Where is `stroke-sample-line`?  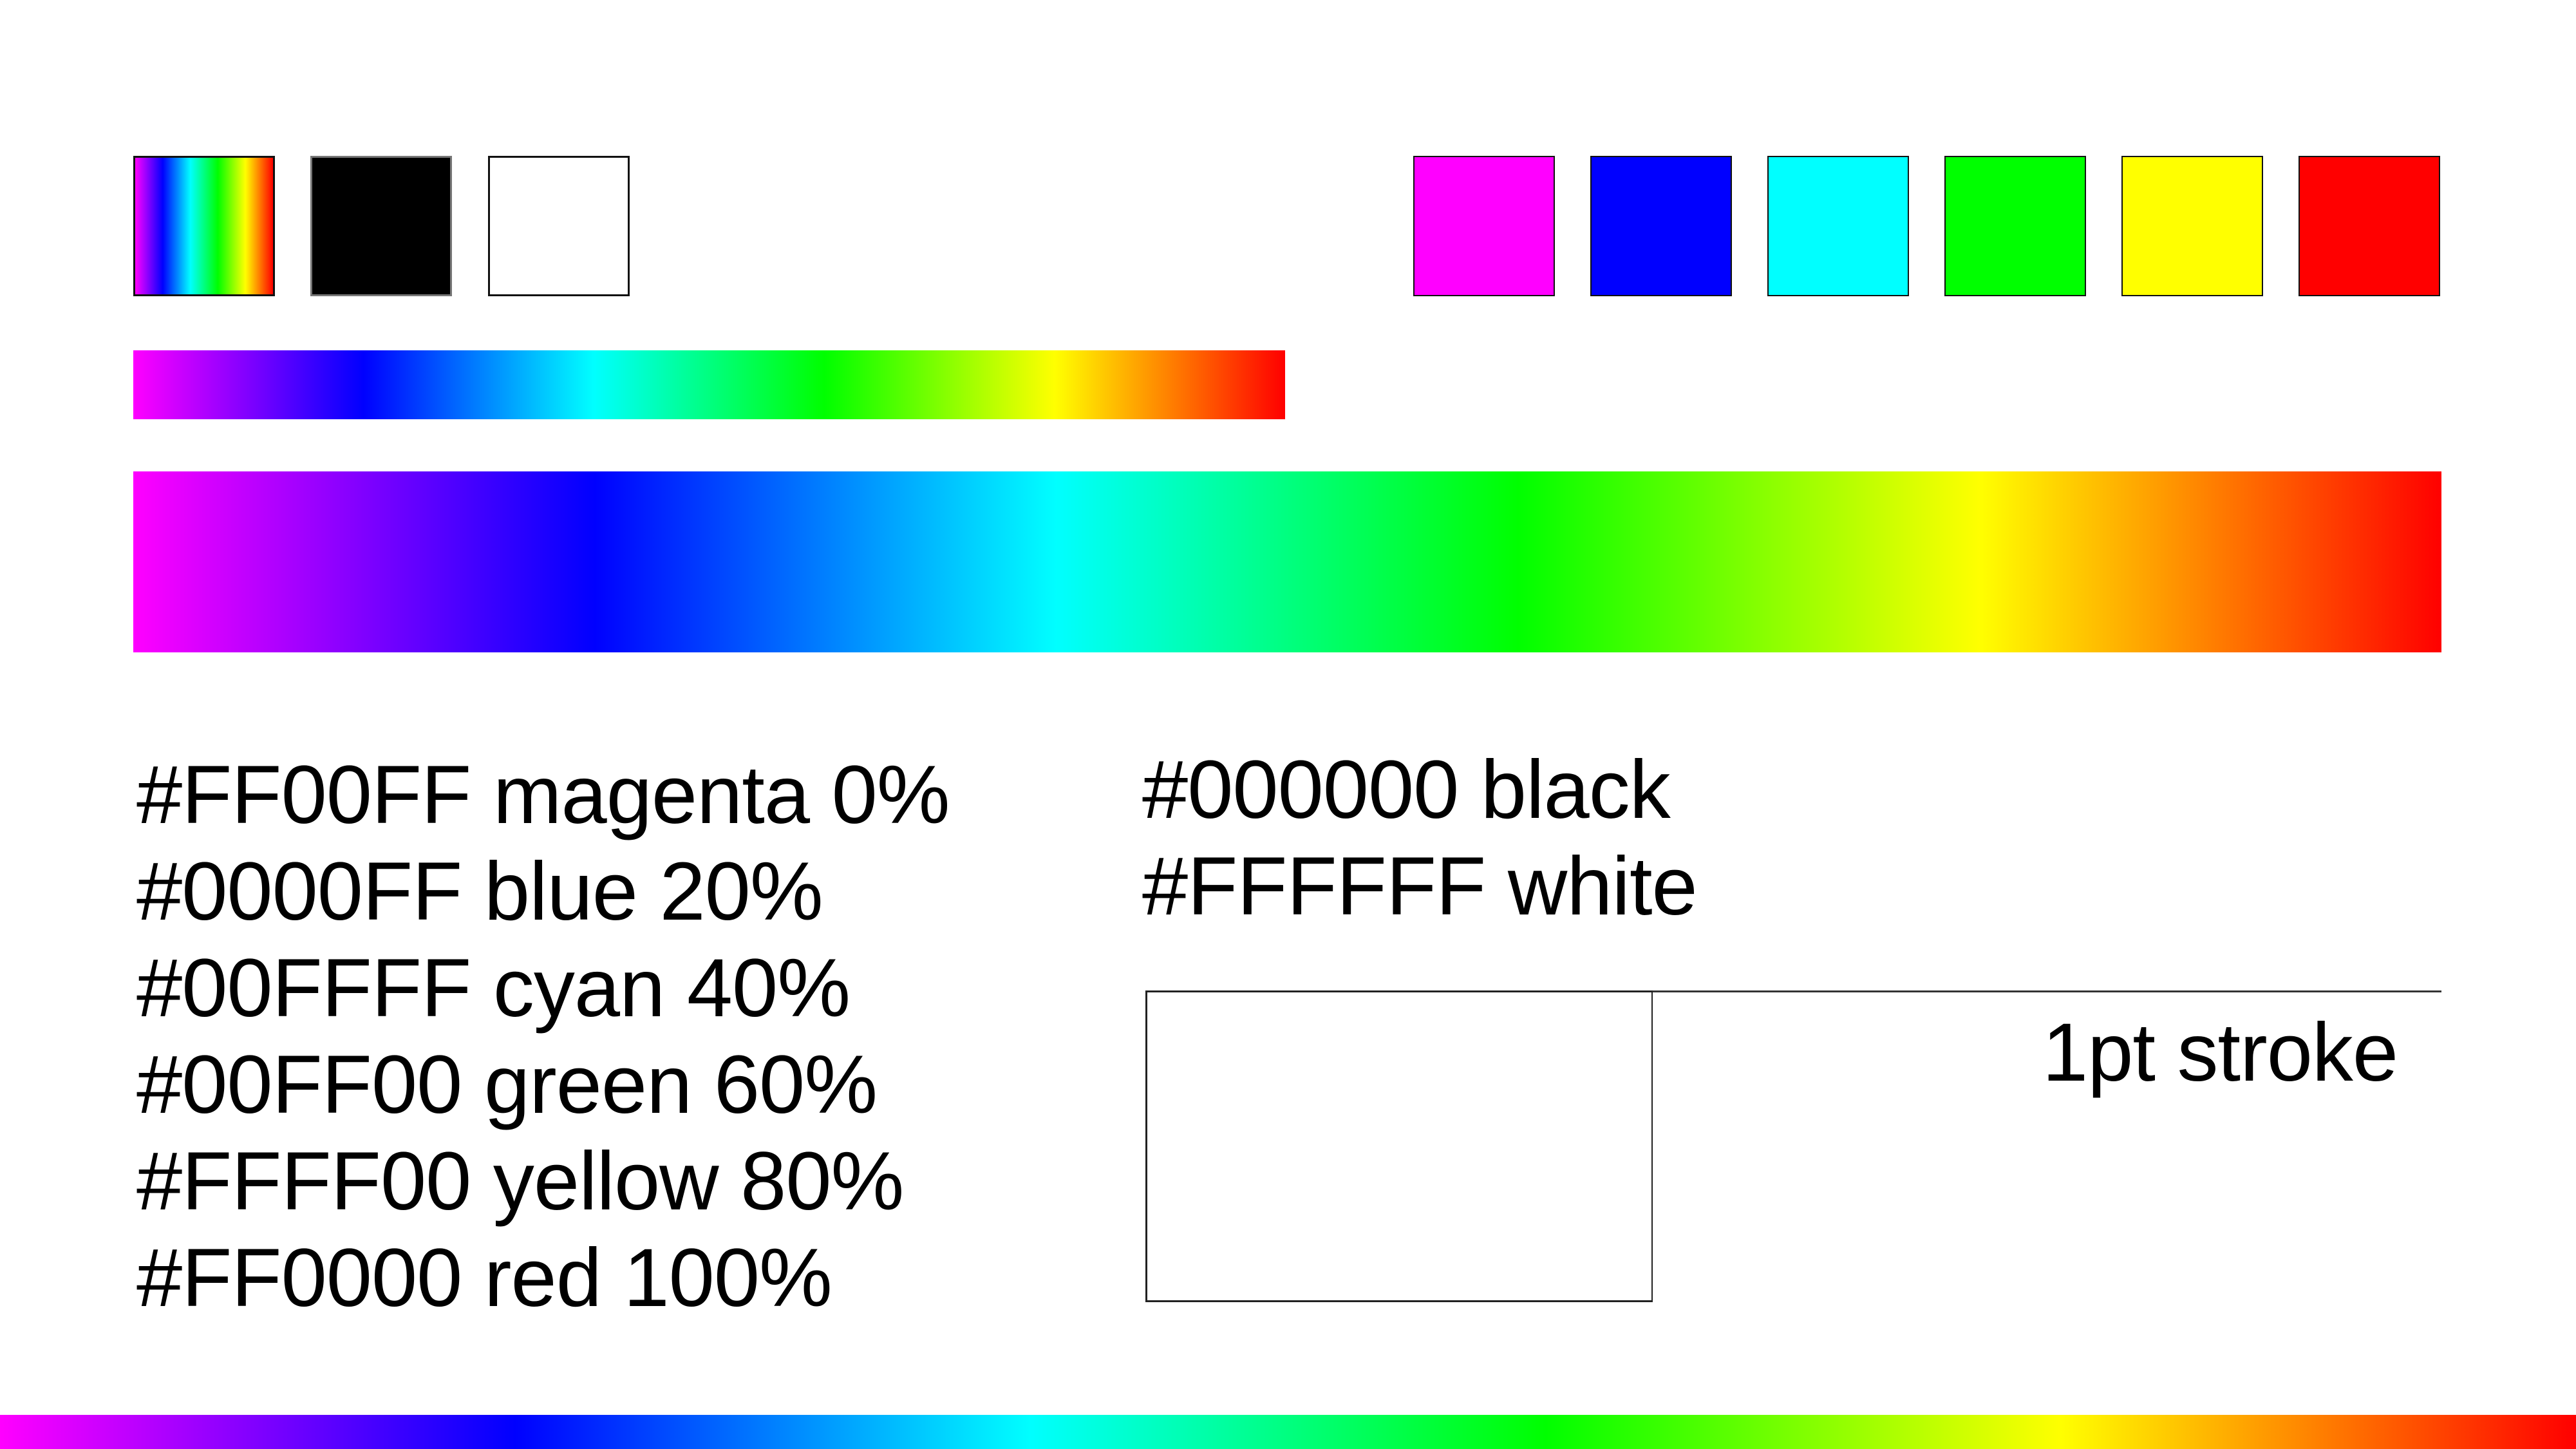 stroke-sample-line is located at coordinates (2047, 991).